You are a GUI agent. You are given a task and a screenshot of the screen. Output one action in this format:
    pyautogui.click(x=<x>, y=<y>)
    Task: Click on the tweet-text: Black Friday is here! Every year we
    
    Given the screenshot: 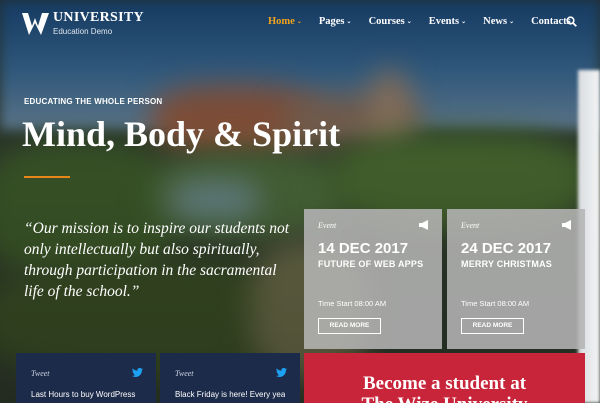 What is the action you would take?
    pyautogui.click(x=230, y=394)
    